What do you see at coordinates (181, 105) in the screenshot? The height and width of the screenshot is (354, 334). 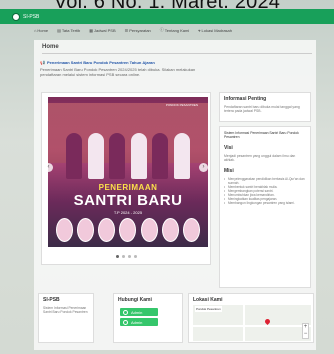 I see `slide-school-name: PONDOK PESANTREN` at bounding box center [181, 105].